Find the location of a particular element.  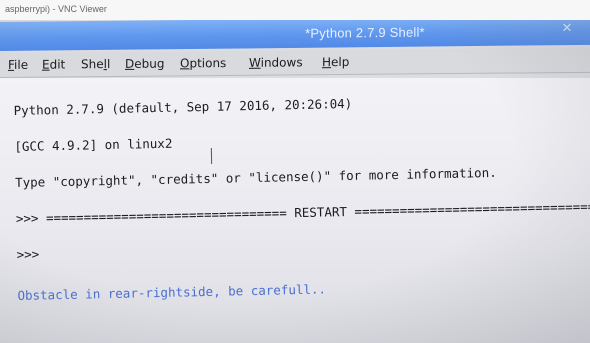

menu-debug: Debug is located at coordinates (144, 64).